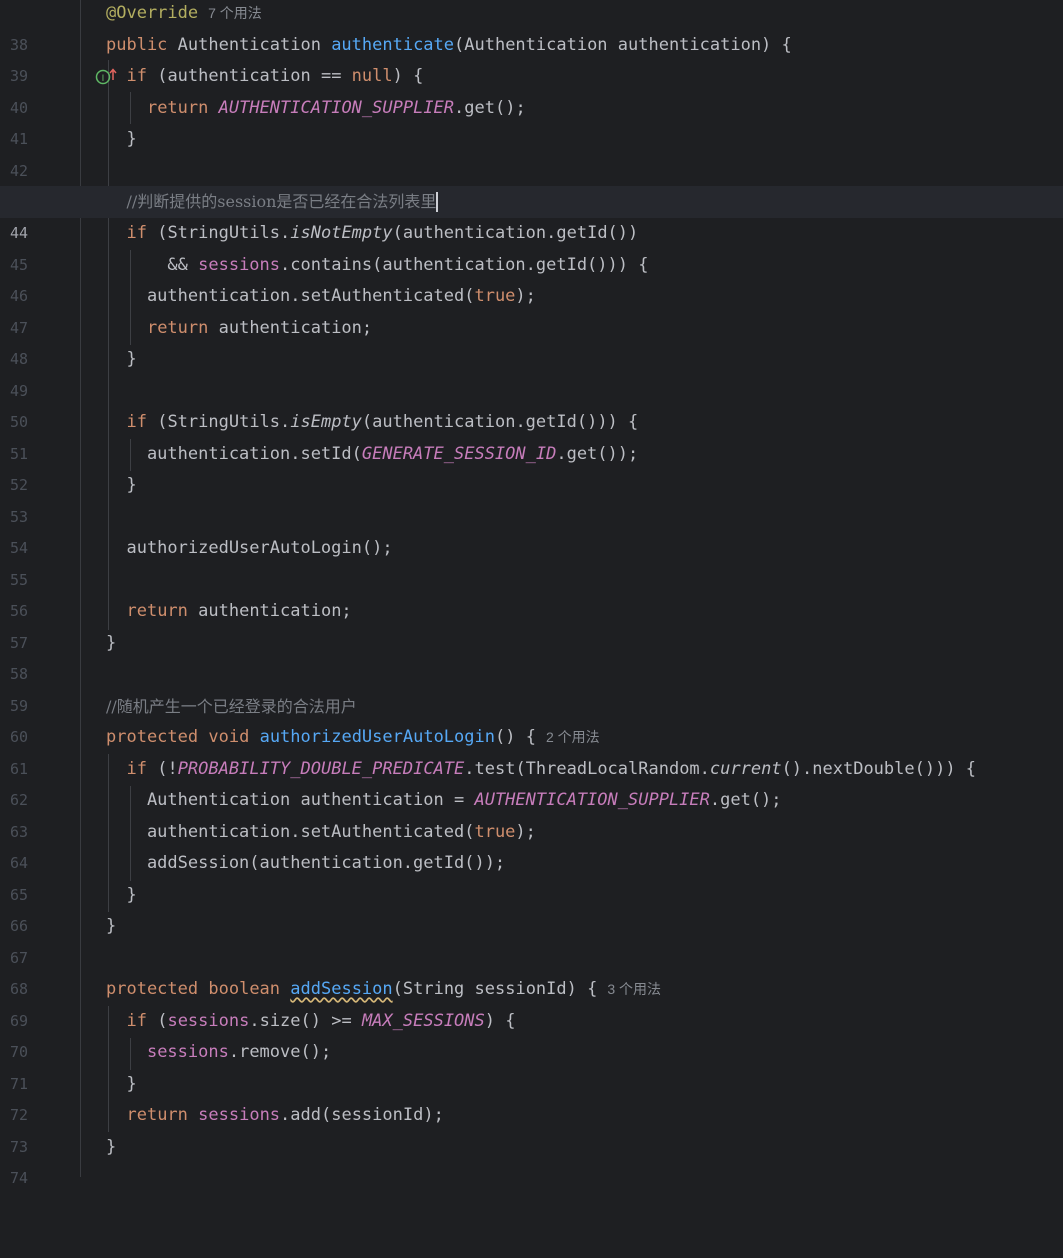  I want to click on code-line: 68, so click(531, 970).